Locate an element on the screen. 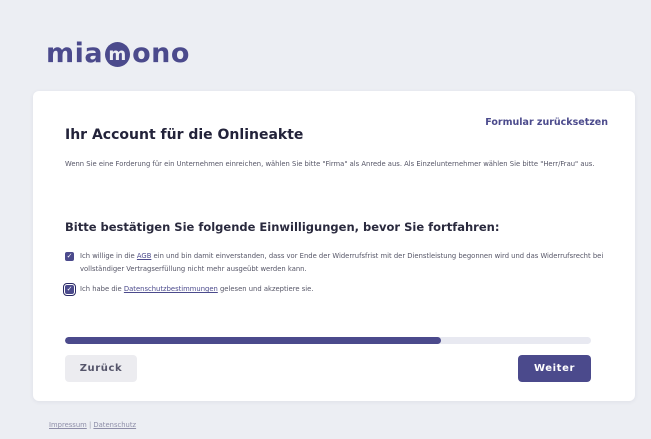 The width and height of the screenshot is (651, 439). agb-checkbox: ✓ is located at coordinates (69, 256).